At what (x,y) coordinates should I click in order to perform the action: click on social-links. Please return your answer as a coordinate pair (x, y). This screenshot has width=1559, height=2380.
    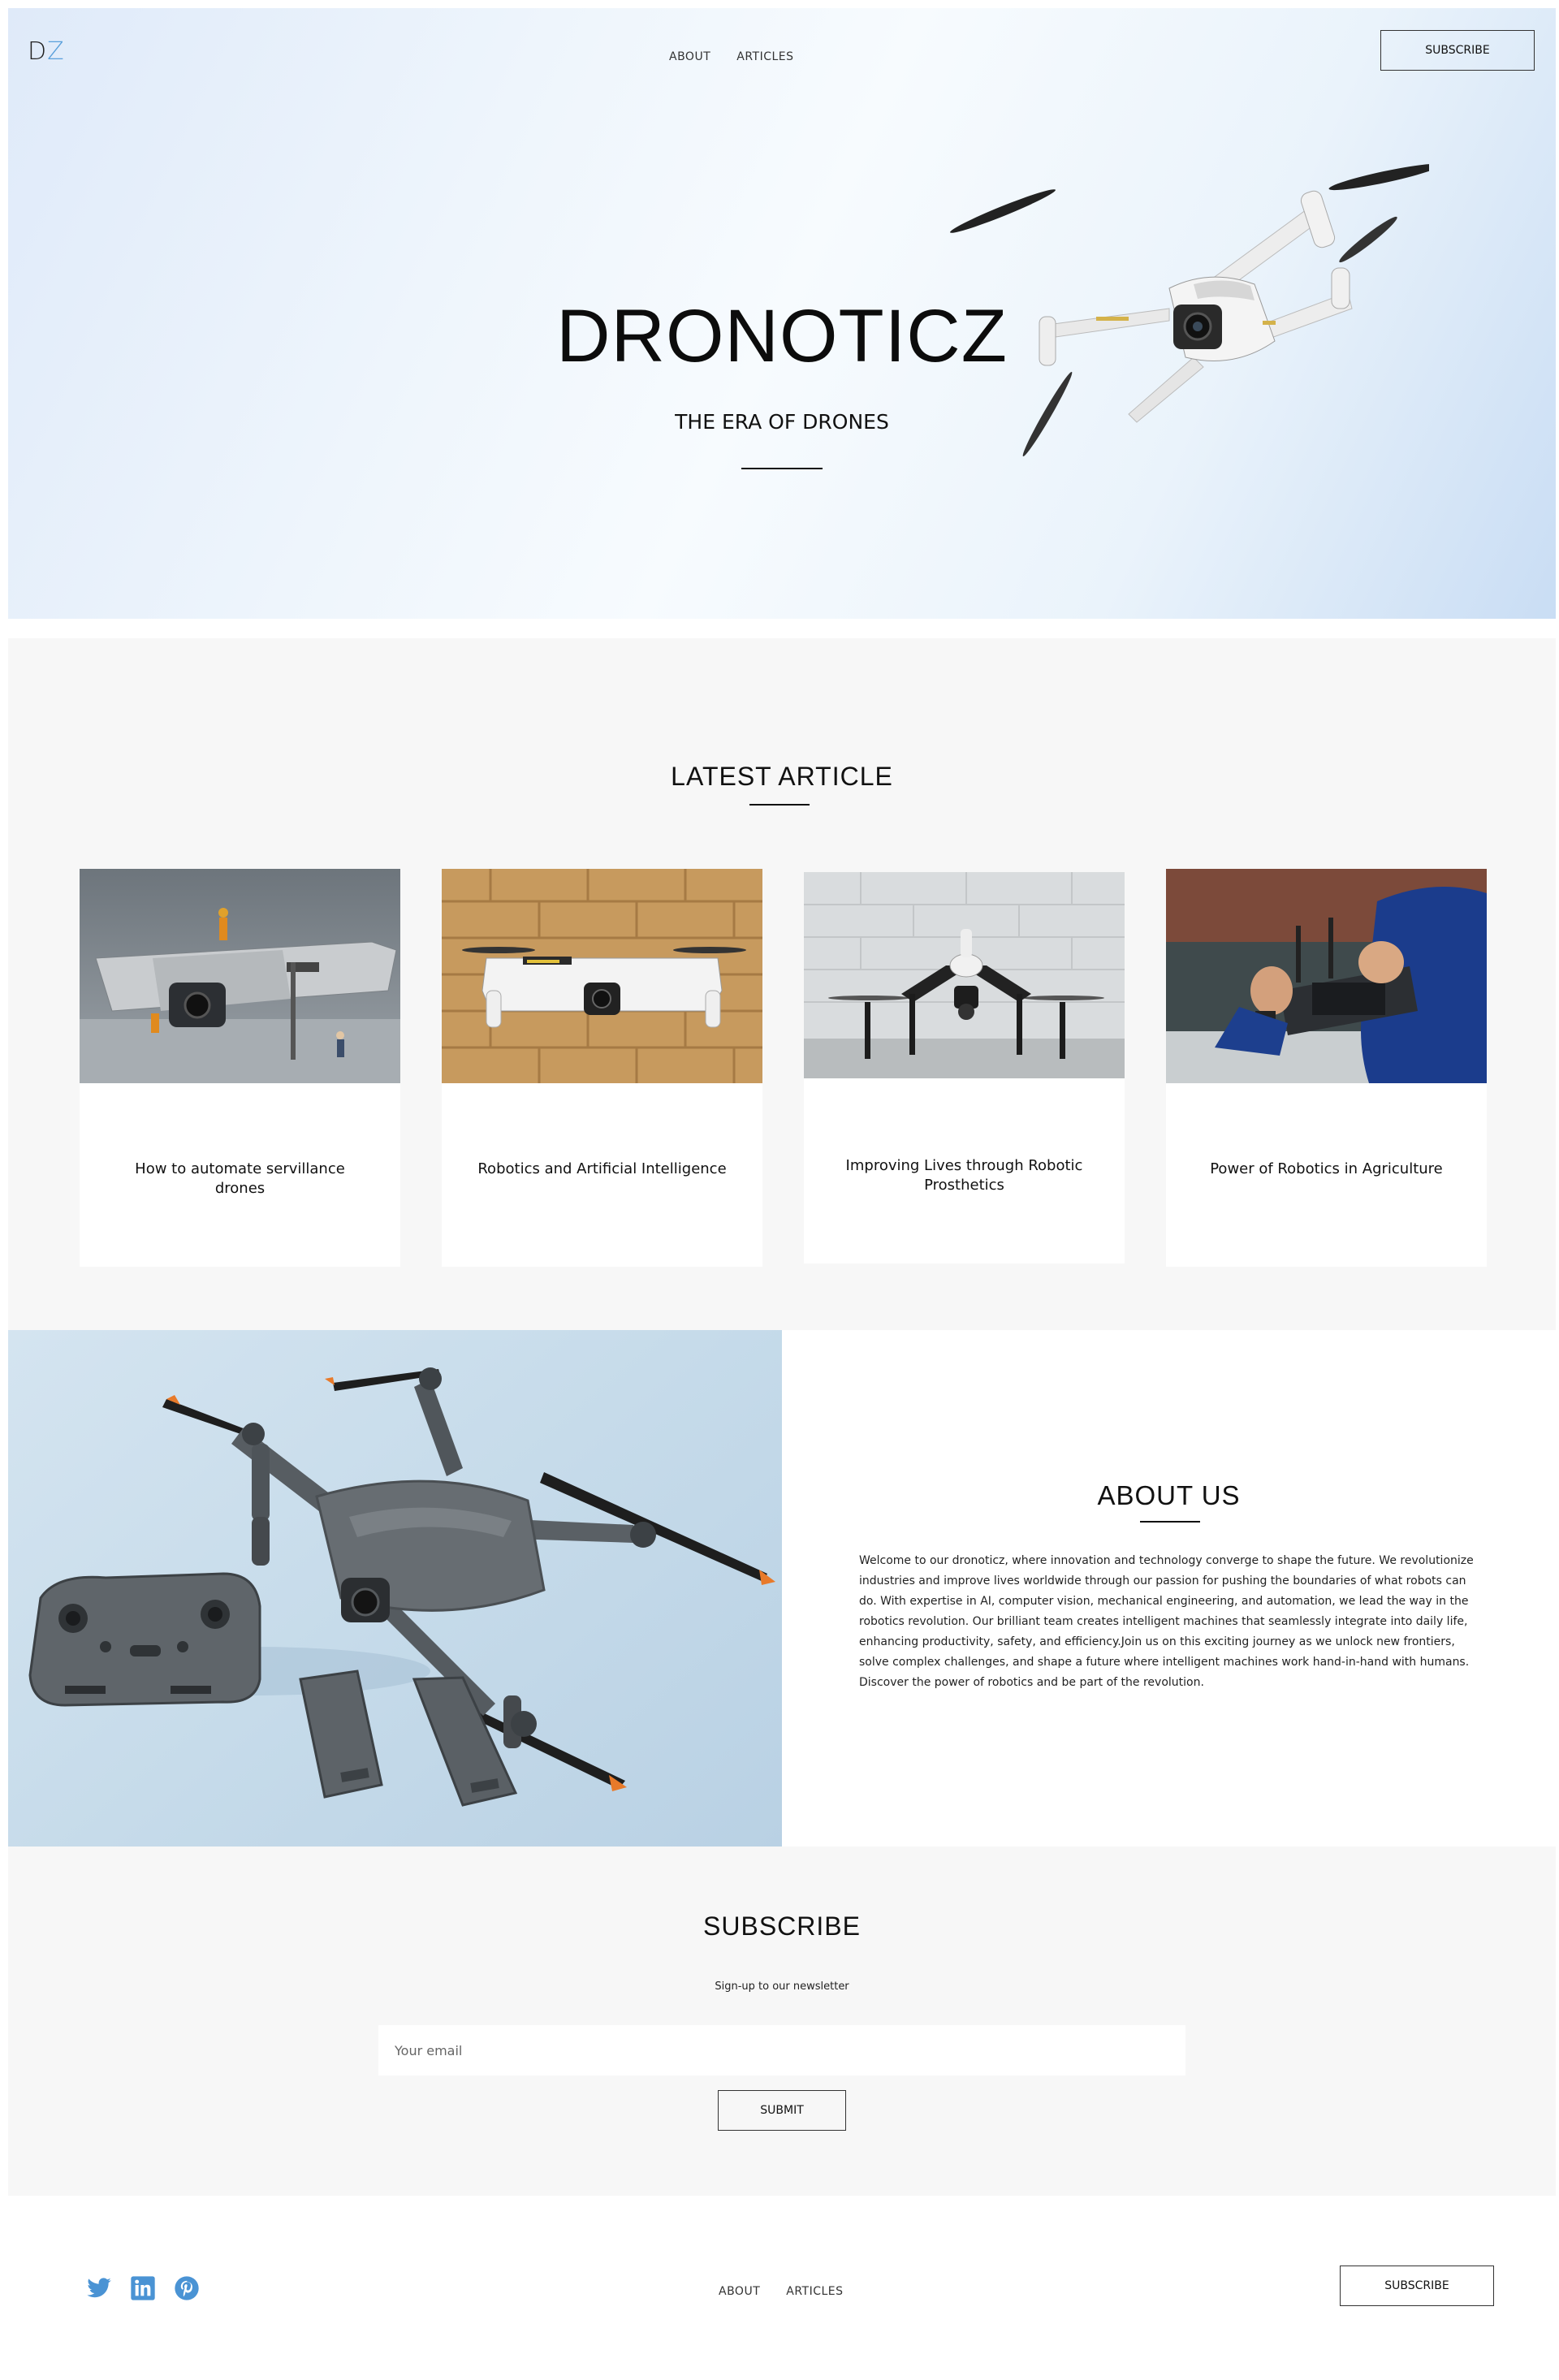
    Looking at the image, I should click on (143, 2288).